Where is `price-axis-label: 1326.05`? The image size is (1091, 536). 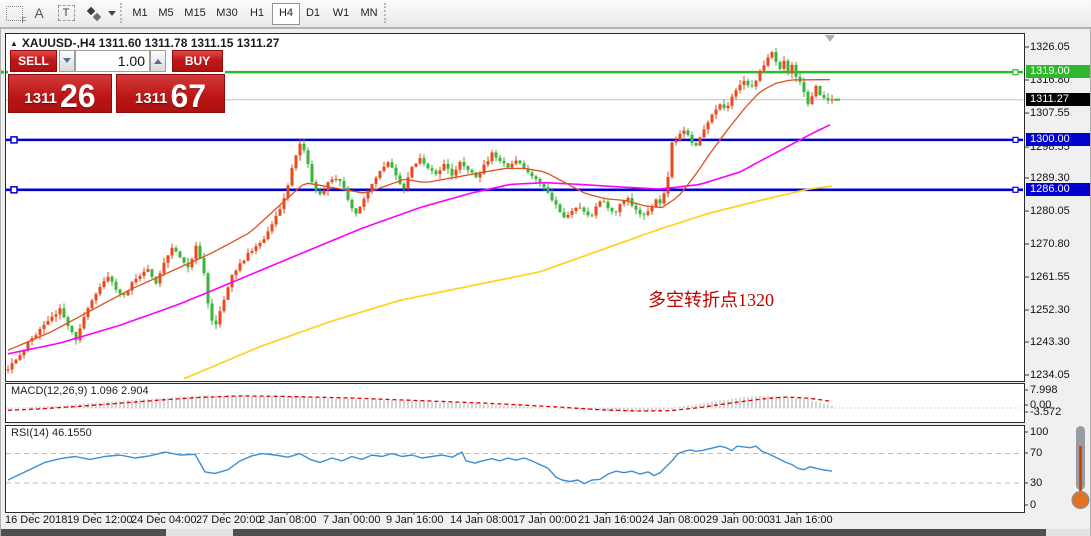
price-axis-label: 1326.05 is located at coordinates (1050, 47).